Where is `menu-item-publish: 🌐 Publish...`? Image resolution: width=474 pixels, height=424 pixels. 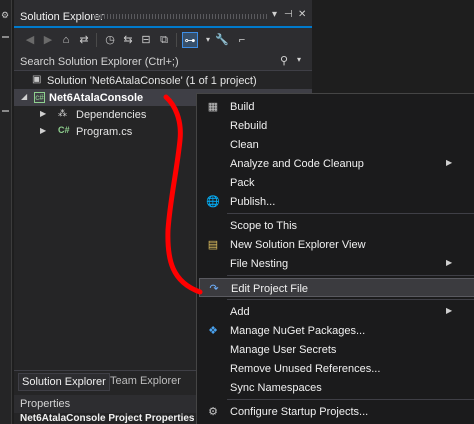
menu-item-publish: 🌐 Publish... is located at coordinates (336, 201).